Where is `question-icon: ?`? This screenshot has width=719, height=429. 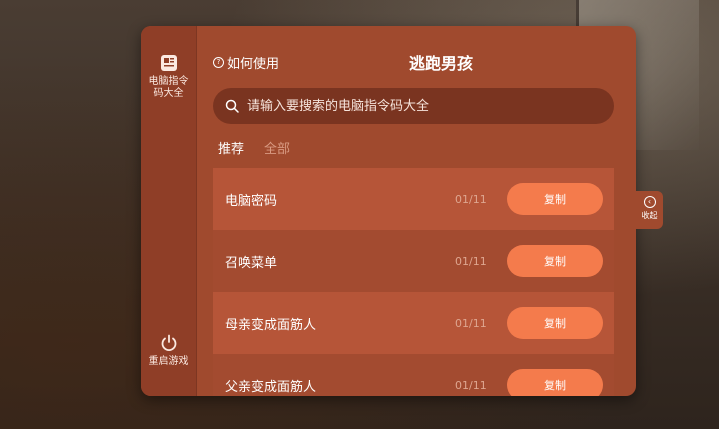
question-icon: ? is located at coordinates (218, 62).